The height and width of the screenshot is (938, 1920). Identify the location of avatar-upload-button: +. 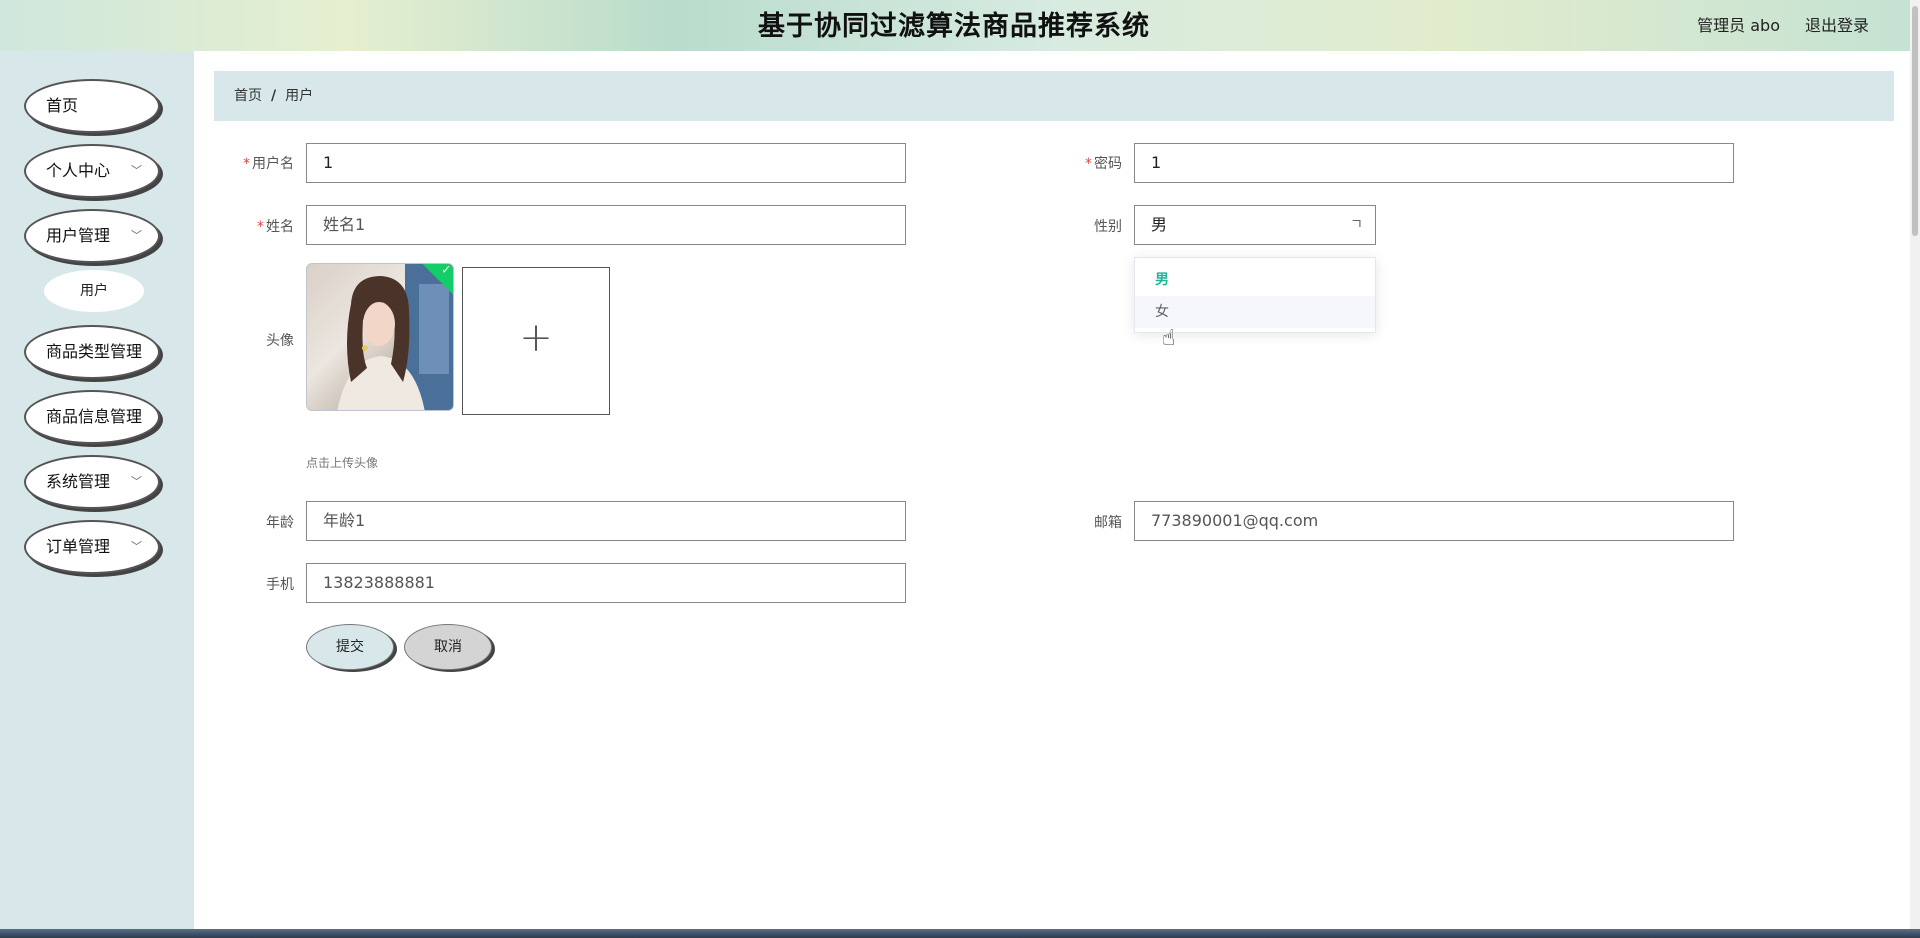
(536, 341).